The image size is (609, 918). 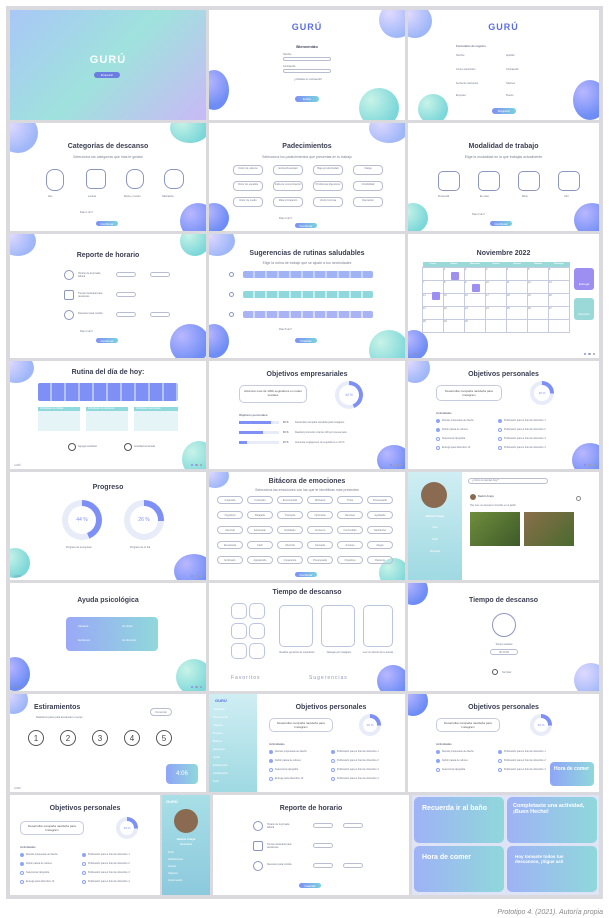 What do you see at coordinates (328, 186) in the screenshot?
I see `ailment-option: Problemas digestivos` at bounding box center [328, 186].